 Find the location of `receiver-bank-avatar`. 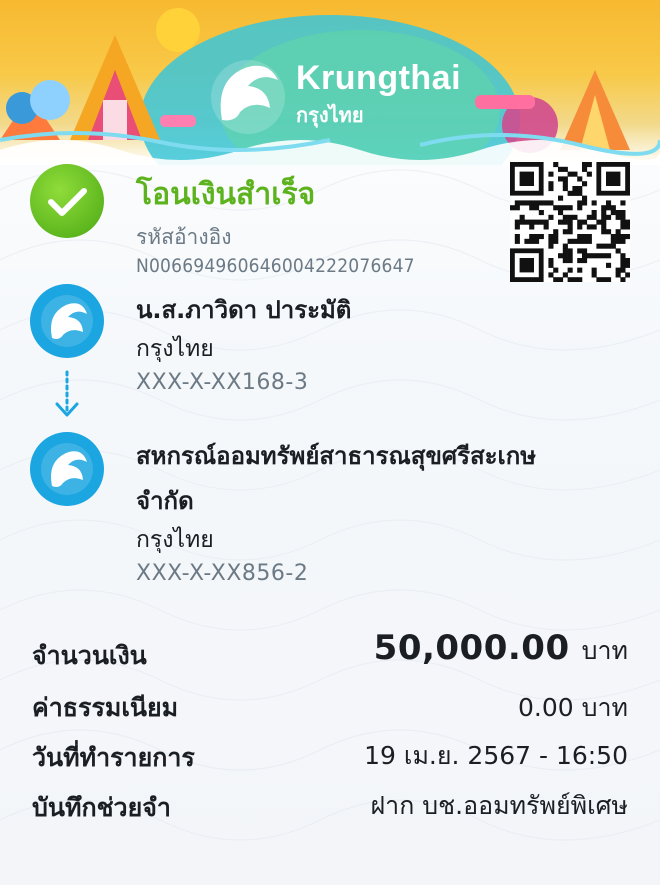

receiver-bank-avatar is located at coordinates (67, 469).